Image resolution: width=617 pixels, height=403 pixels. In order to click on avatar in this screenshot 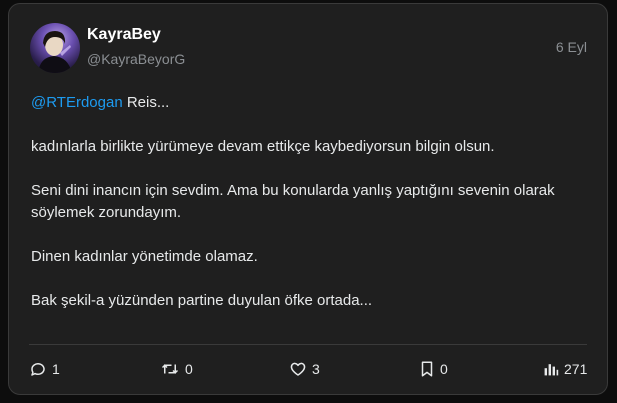, I will do `click(55, 48)`.